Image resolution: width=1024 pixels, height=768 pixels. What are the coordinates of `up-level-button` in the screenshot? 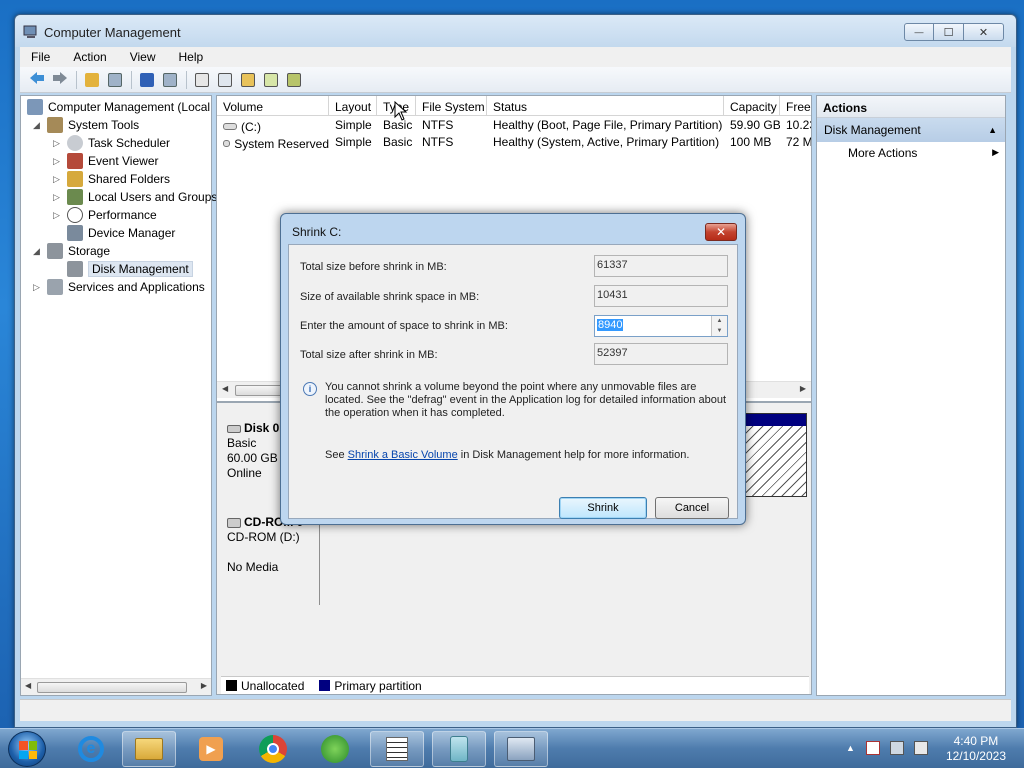 It's located at (92, 80).